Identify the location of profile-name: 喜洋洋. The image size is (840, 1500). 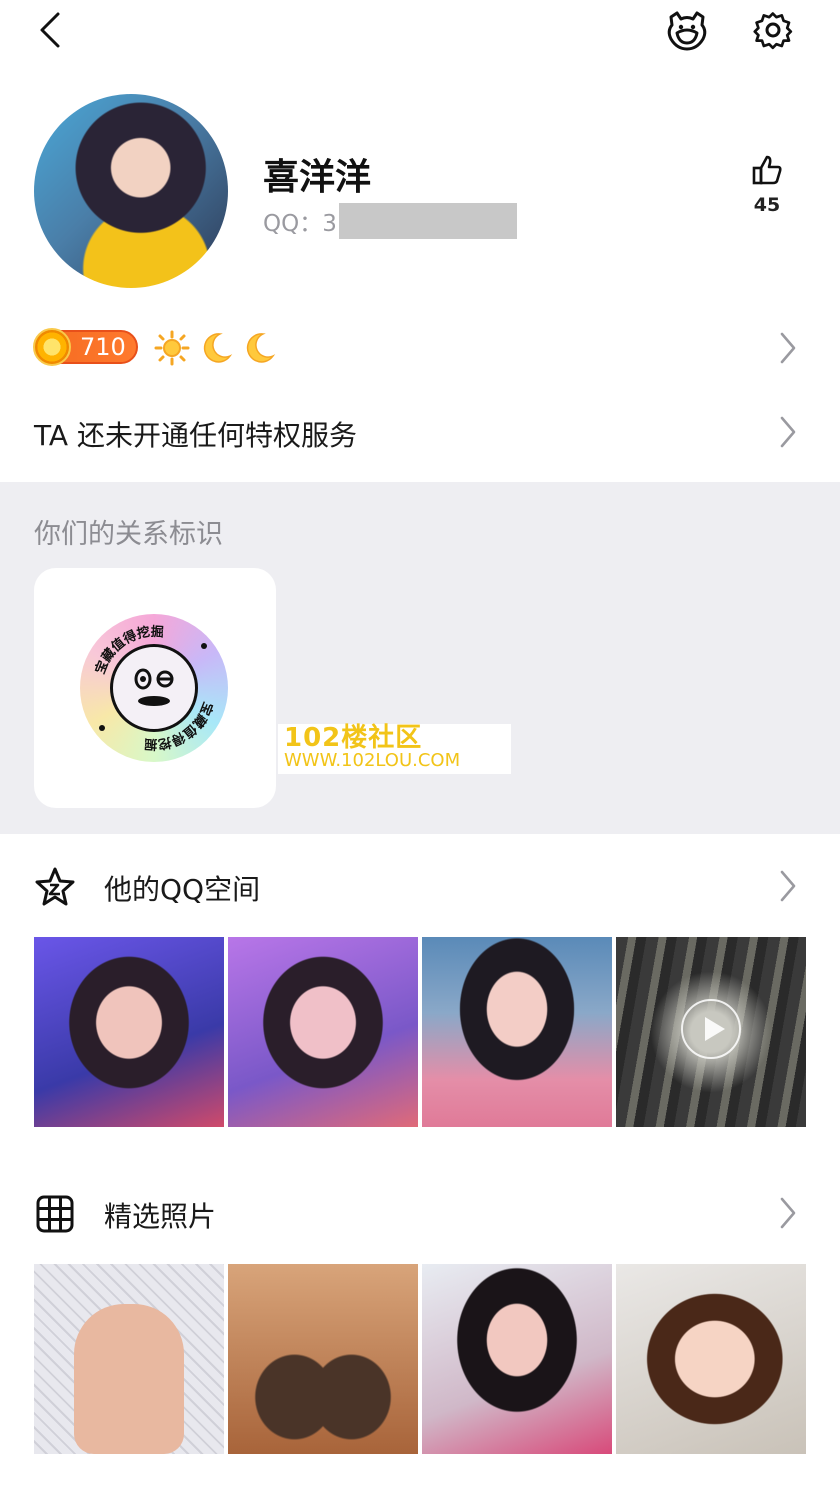
(317, 177).